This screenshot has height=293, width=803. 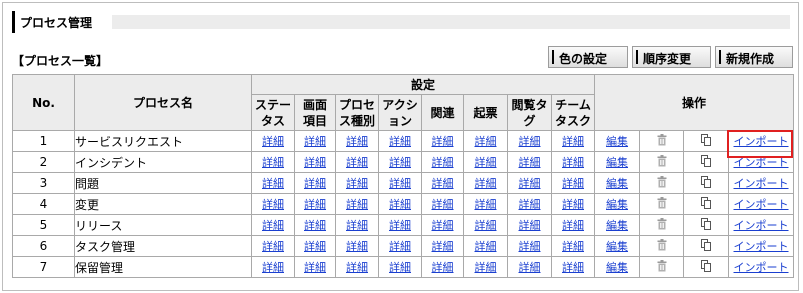 I want to click on process-name: 変更, so click(x=163, y=204).